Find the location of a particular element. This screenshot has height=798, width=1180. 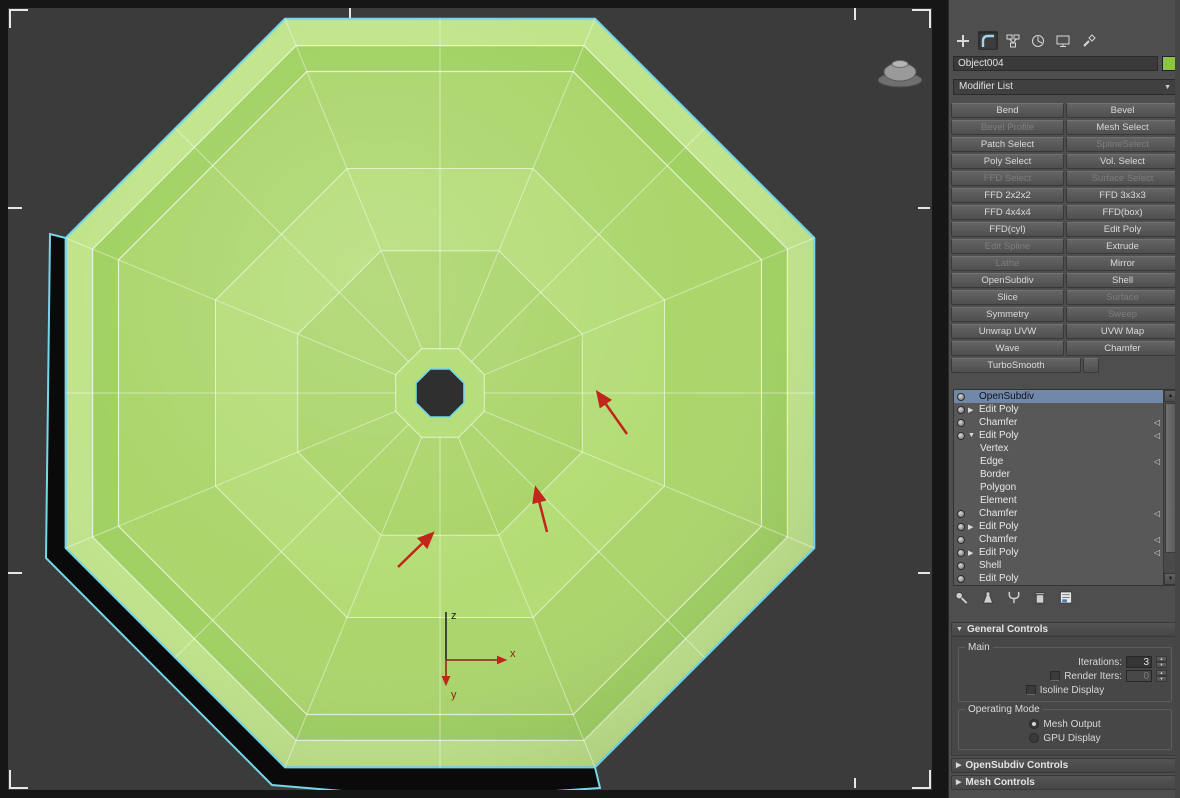

stack-subobject-vertex: Vertex is located at coordinates (1058, 448).